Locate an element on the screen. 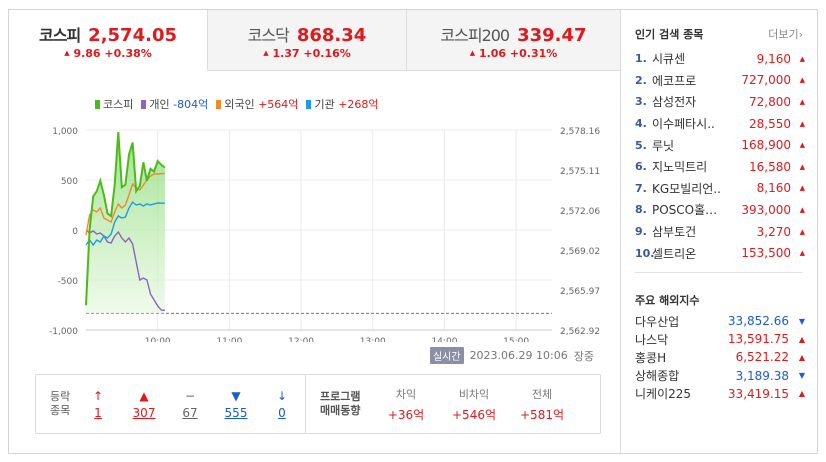 This screenshot has height=462, width=826. rise-icon: ▲ is located at coordinates (144, 395).